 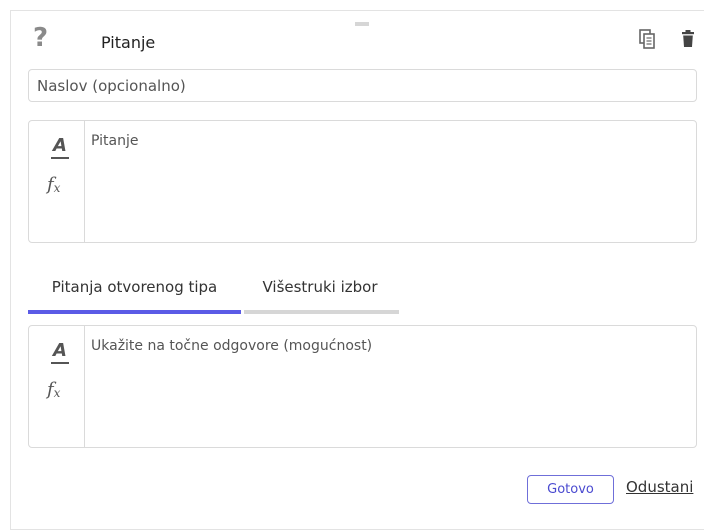 I want to click on answer-text-area: Ukažite na točne odgovore (mogućnost), so click(x=231, y=346).